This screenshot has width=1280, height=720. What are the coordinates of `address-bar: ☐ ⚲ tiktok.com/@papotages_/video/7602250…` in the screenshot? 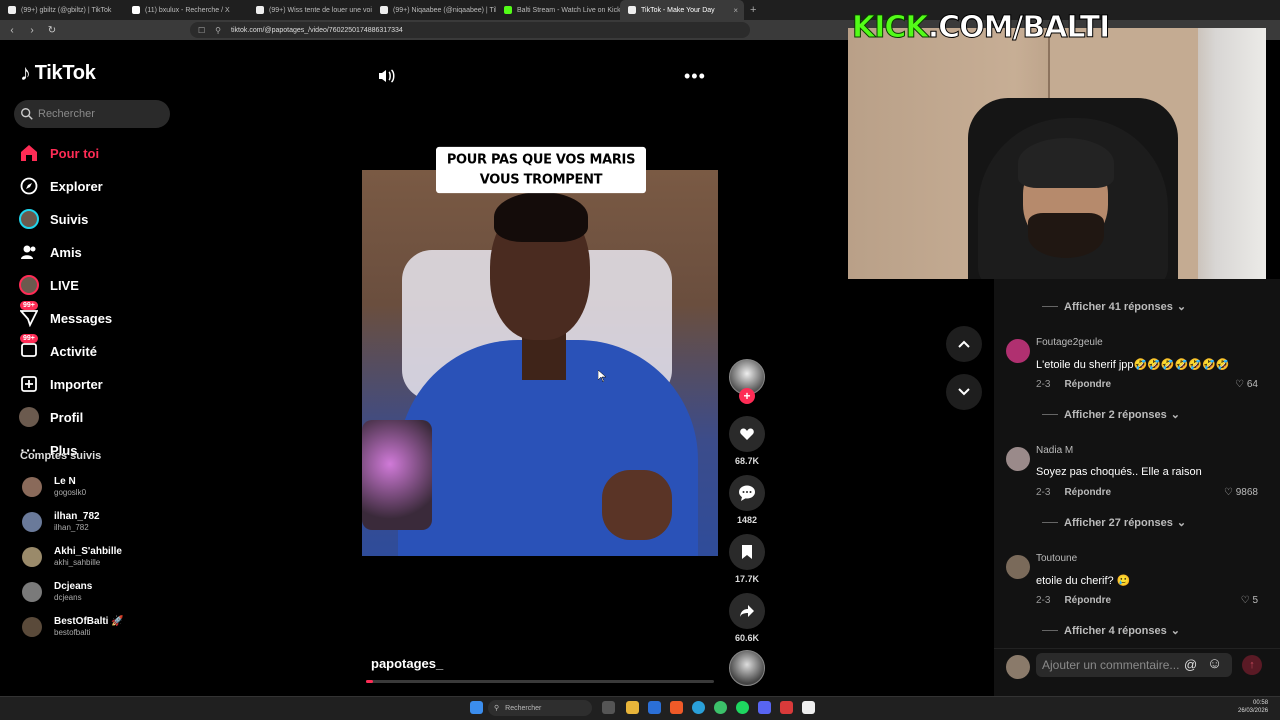 It's located at (470, 30).